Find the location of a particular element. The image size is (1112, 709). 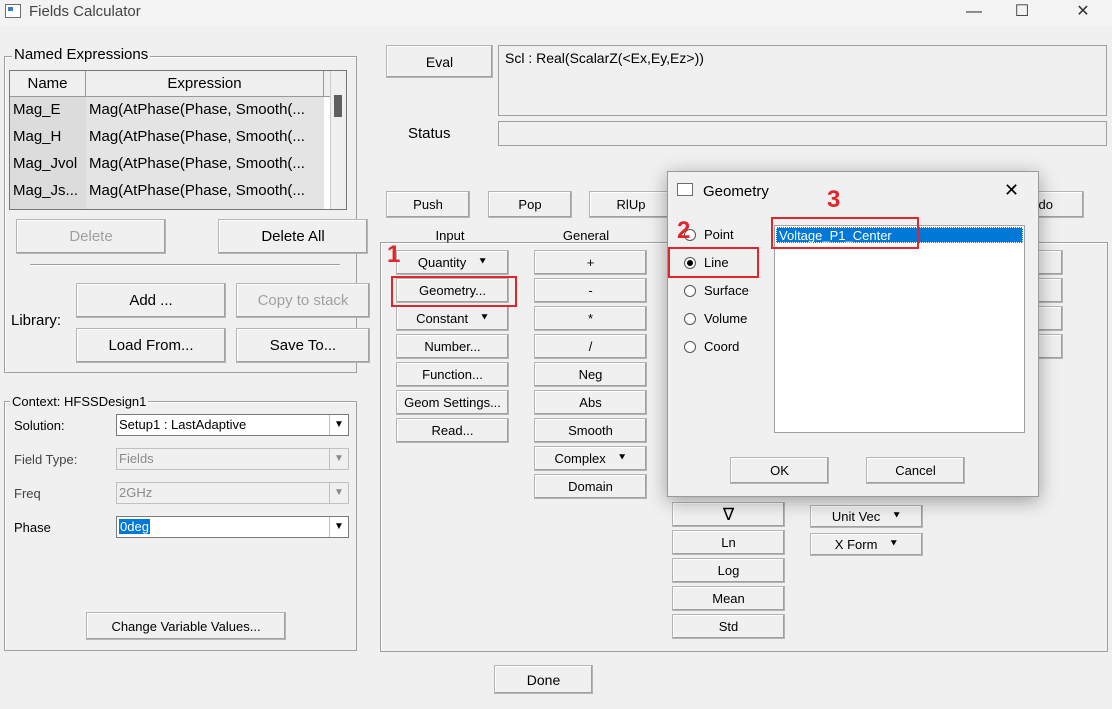

expression-display: Scl : Real(ScalarZ(<Ex,Ey,Ez>)) is located at coordinates (802, 80).